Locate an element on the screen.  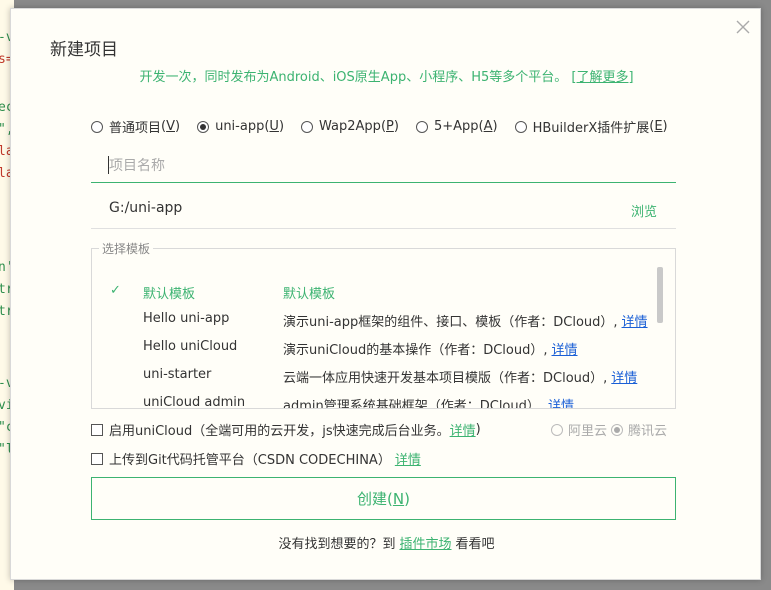
git-option: 上传到Git代码托管平台（CSDN CODECHINA） 详情 is located at coordinates (256, 458).